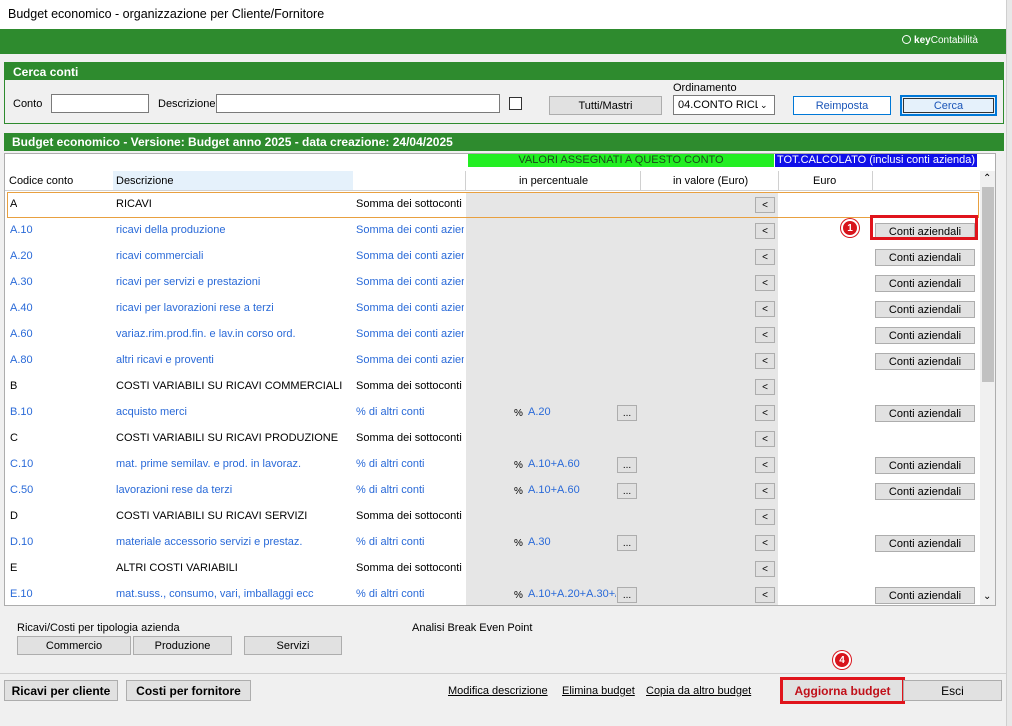 This screenshot has width=1012, height=726. What do you see at coordinates (988, 284) in the screenshot?
I see `scrollbar-thumb` at bounding box center [988, 284].